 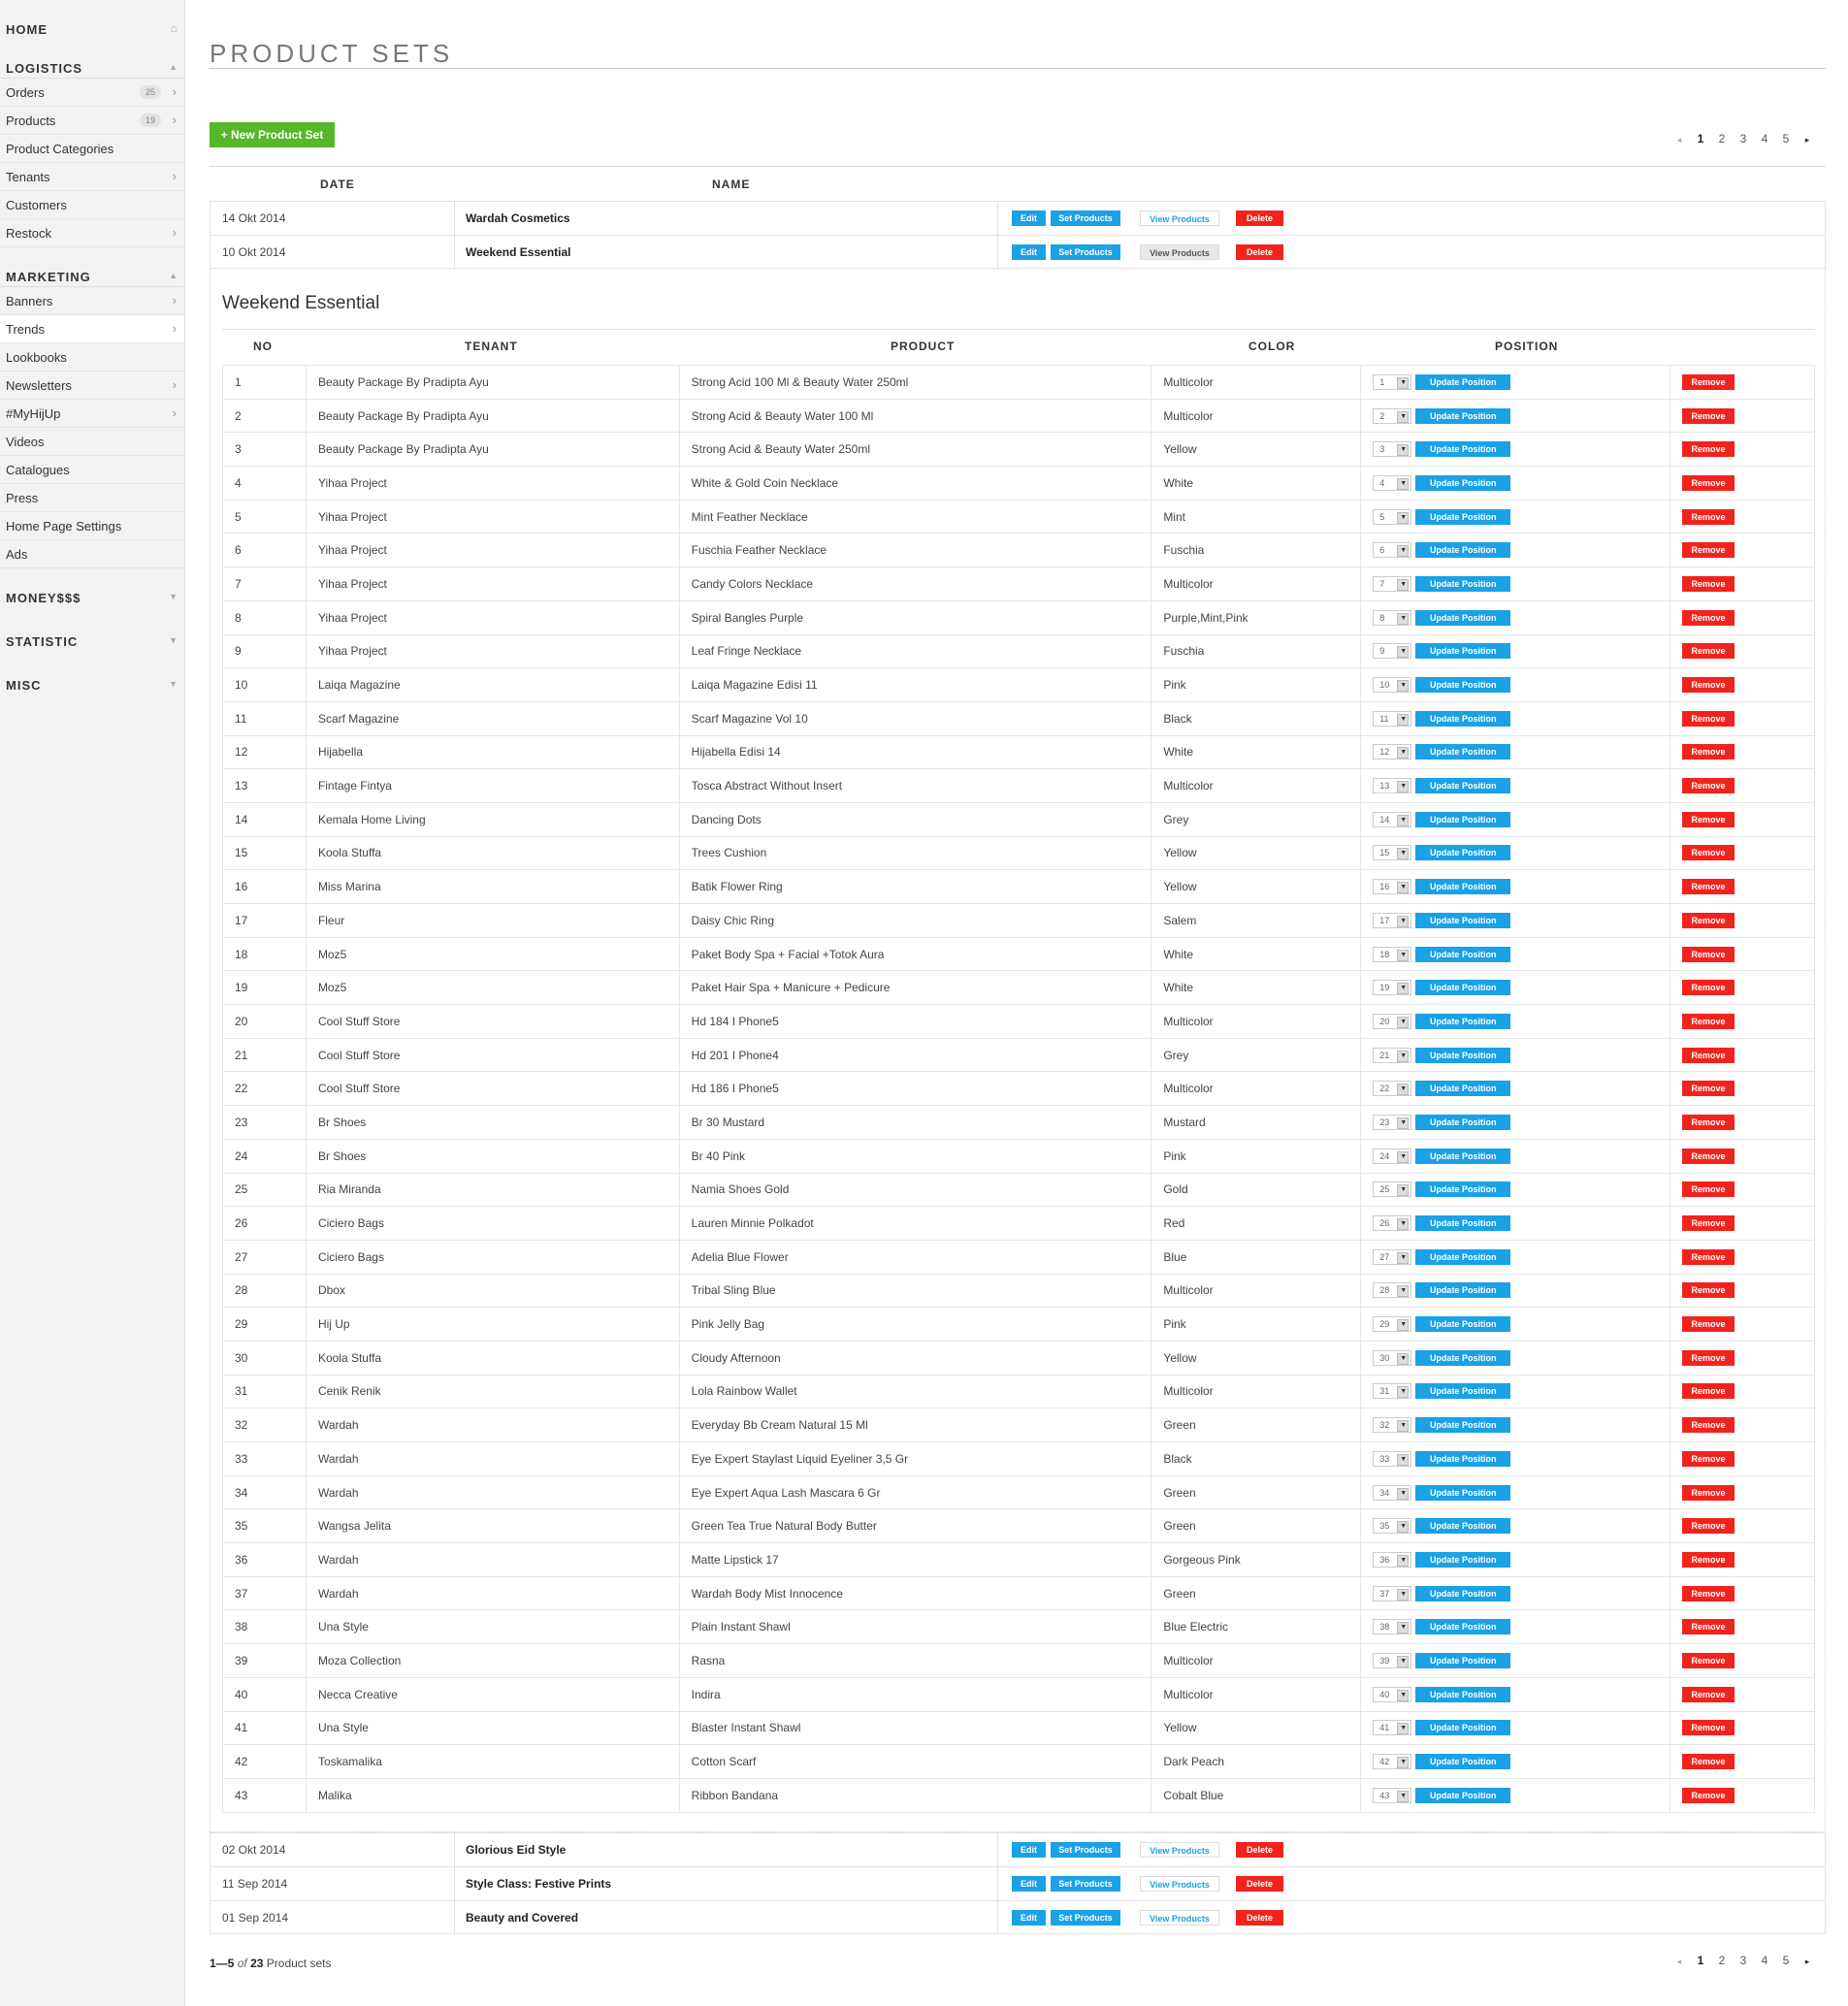 What do you see at coordinates (1393, 819) in the screenshot?
I see `position-select: 14 ▼` at bounding box center [1393, 819].